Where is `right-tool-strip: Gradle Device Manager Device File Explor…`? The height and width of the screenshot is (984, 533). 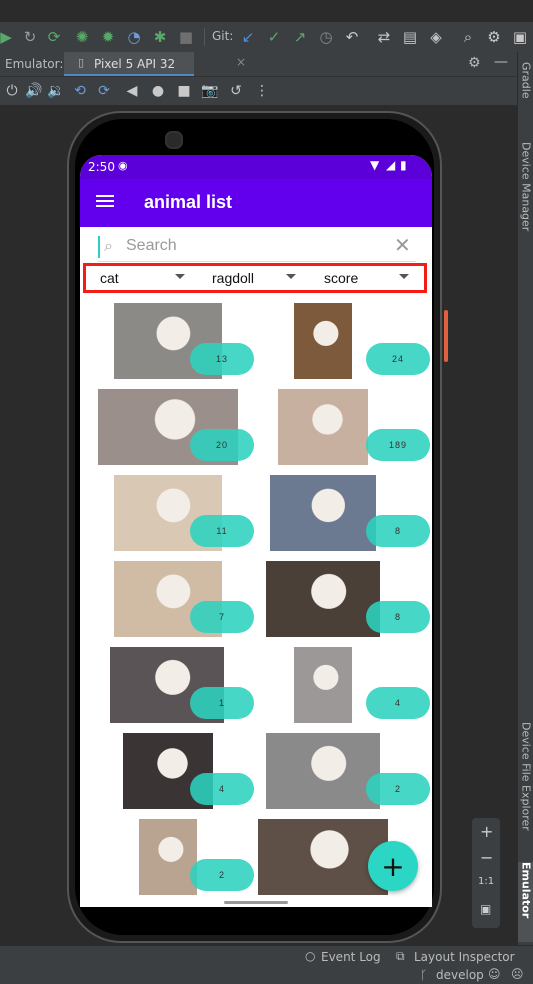 right-tool-strip: Gradle Device Manager Device File Explor… is located at coordinates (525, 498).